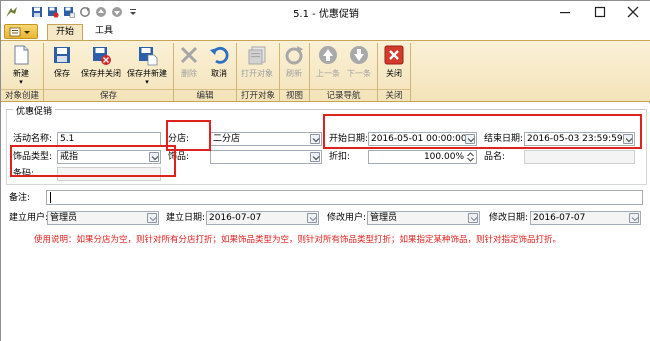 The image size is (650, 341). I want to click on branch-select: 二分店, so click(266, 139).